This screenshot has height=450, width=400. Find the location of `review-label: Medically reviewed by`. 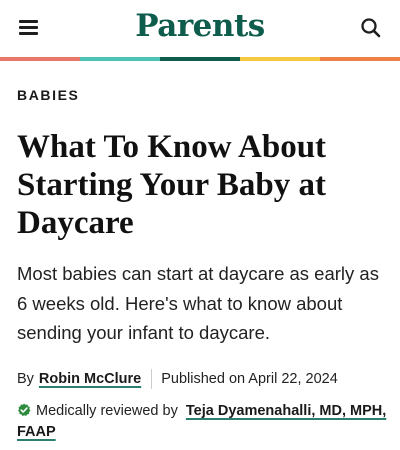

review-label: Medically reviewed by is located at coordinates (107, 411).